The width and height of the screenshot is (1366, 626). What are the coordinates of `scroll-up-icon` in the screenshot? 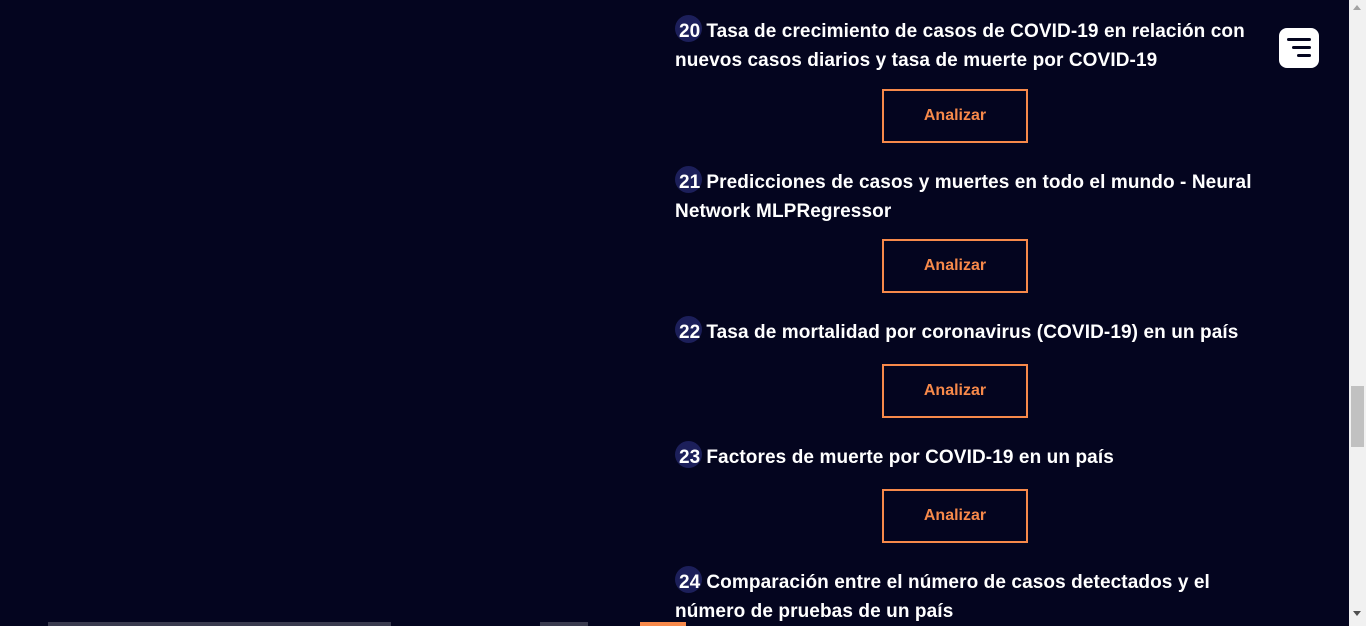 It's located at (1357, 7).